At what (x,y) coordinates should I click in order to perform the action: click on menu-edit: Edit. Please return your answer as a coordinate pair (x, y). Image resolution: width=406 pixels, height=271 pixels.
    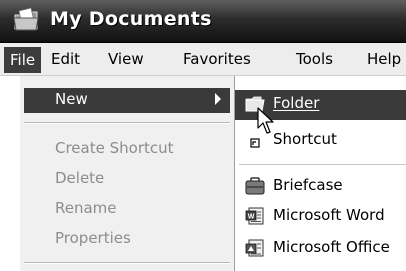
    Looking at the image, I should click on (65, 59).